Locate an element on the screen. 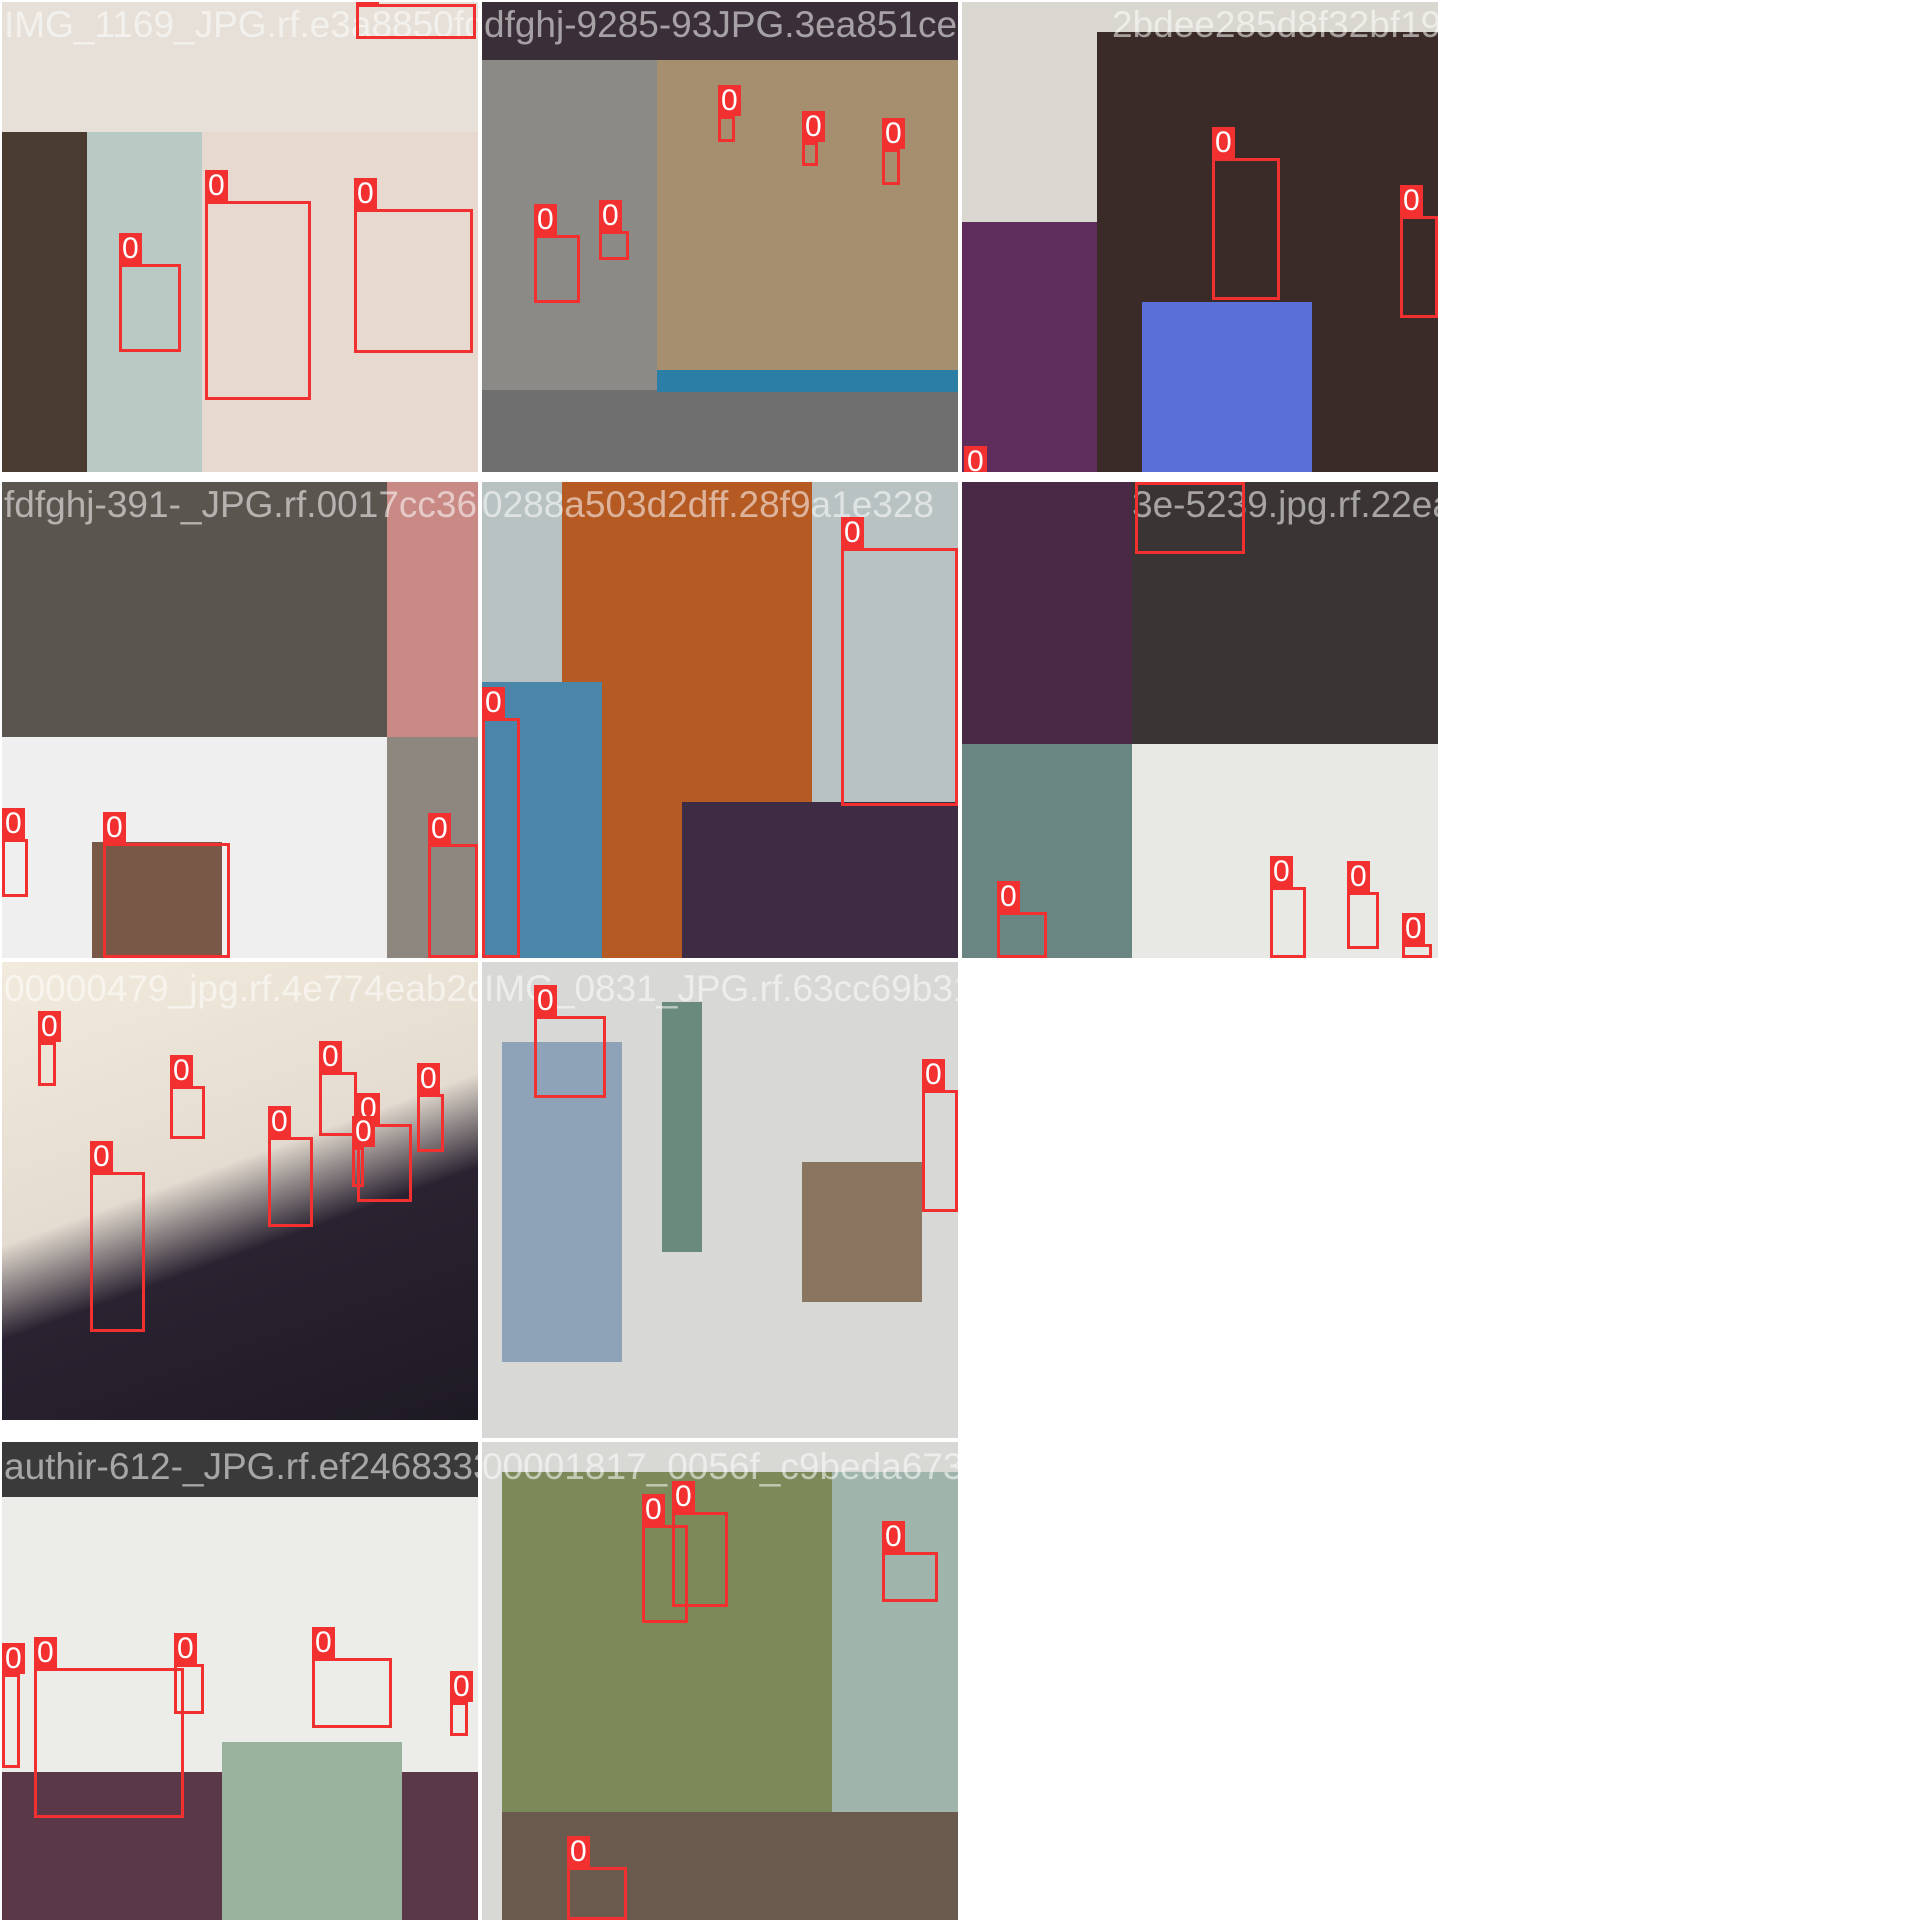  tile-caption: authir-612-_JPG.rf.ef24683330 is located at coordinates (241, 1466).